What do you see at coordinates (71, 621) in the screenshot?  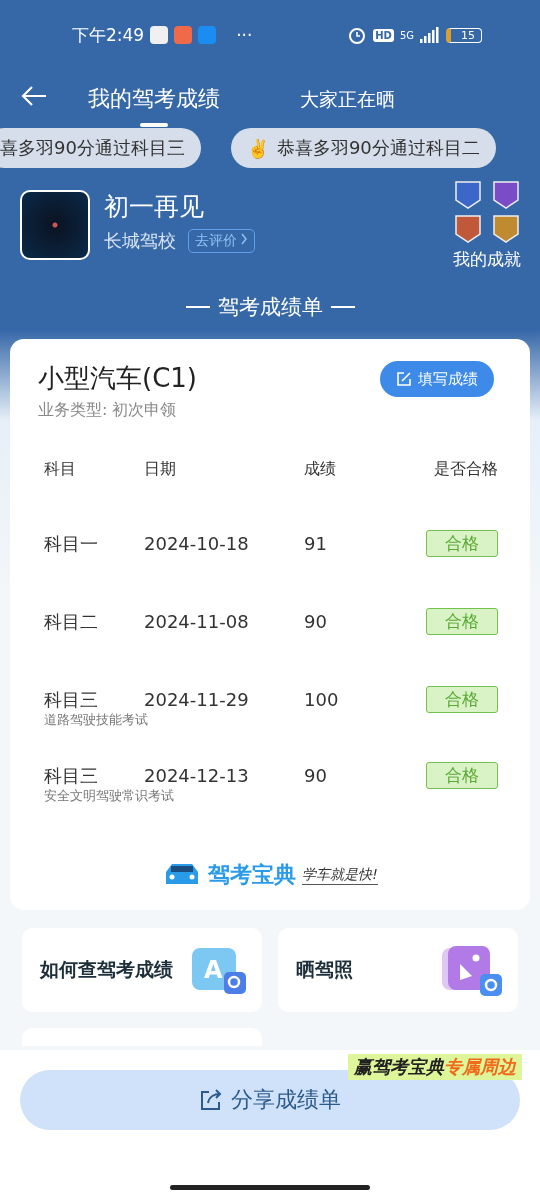 I see `subject-cell-text: 科目二` at bounding box center [71, 621].